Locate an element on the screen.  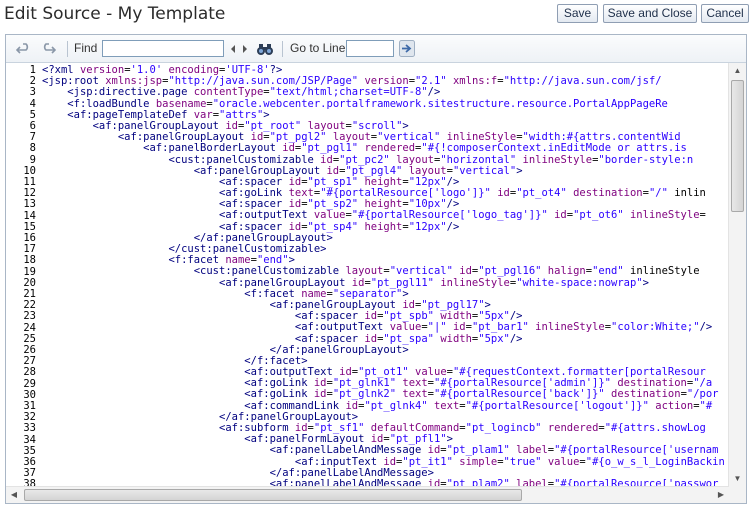
scrollbar-corner is located at coordinates (737, 495).